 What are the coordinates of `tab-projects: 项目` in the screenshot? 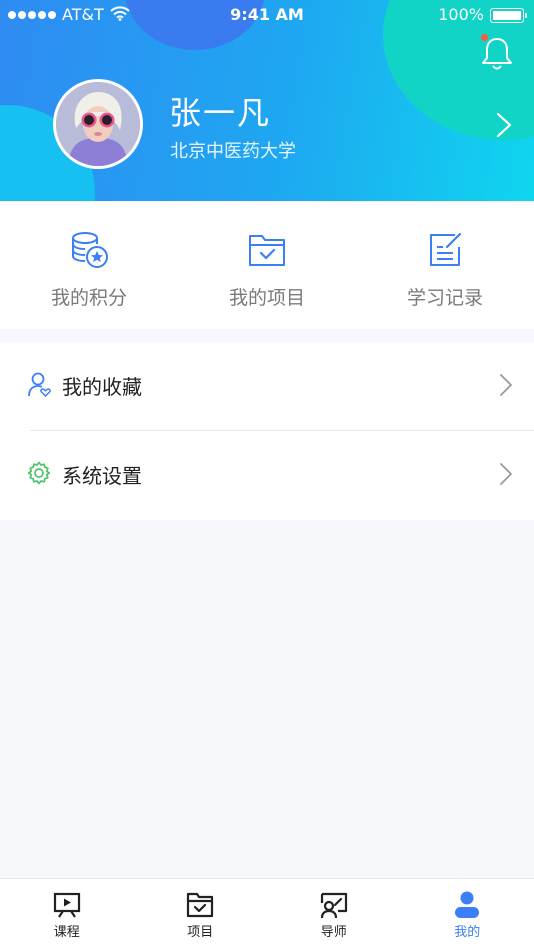 It's located at (201, 914).